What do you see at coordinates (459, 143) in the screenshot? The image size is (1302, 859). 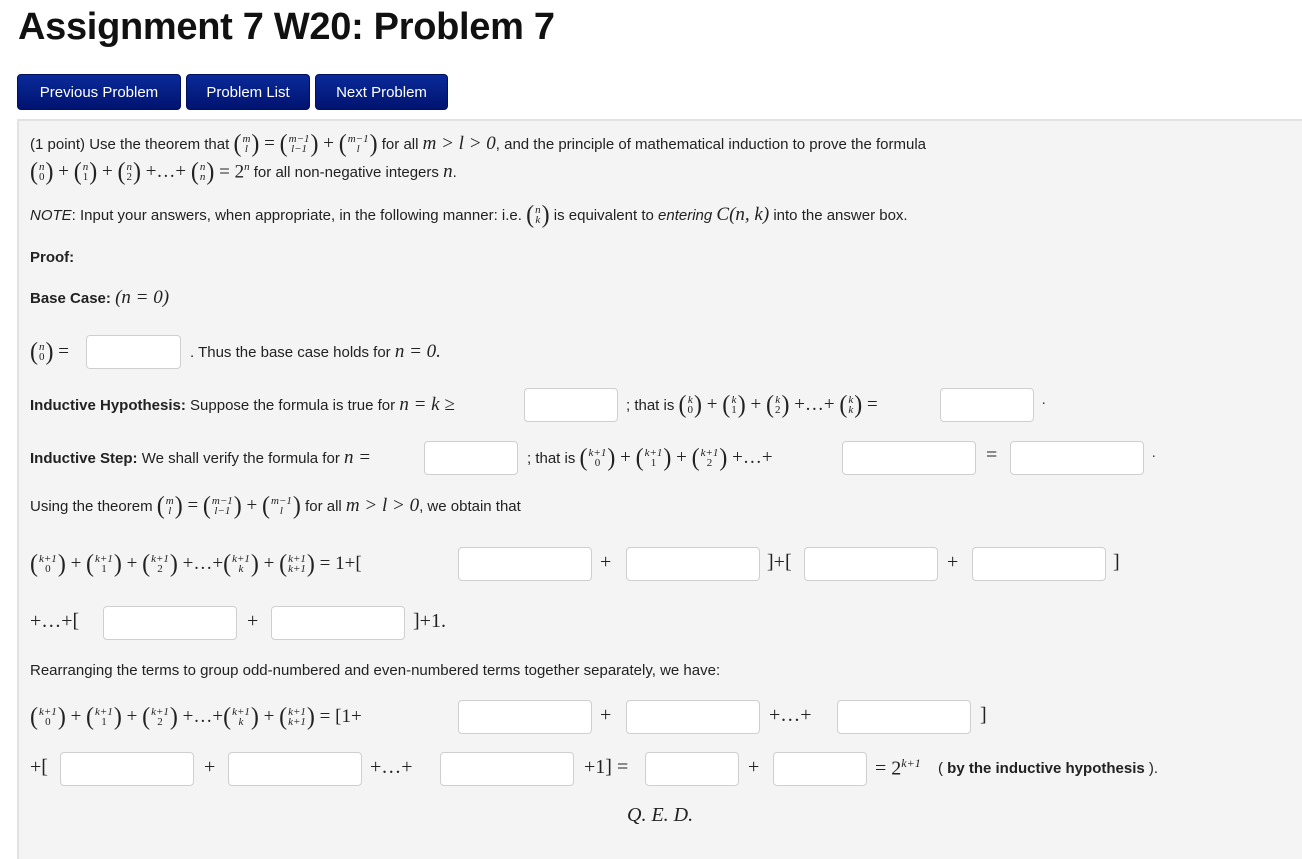 I see `condition-math: m > l > 0` at bounding box center [459, 143].